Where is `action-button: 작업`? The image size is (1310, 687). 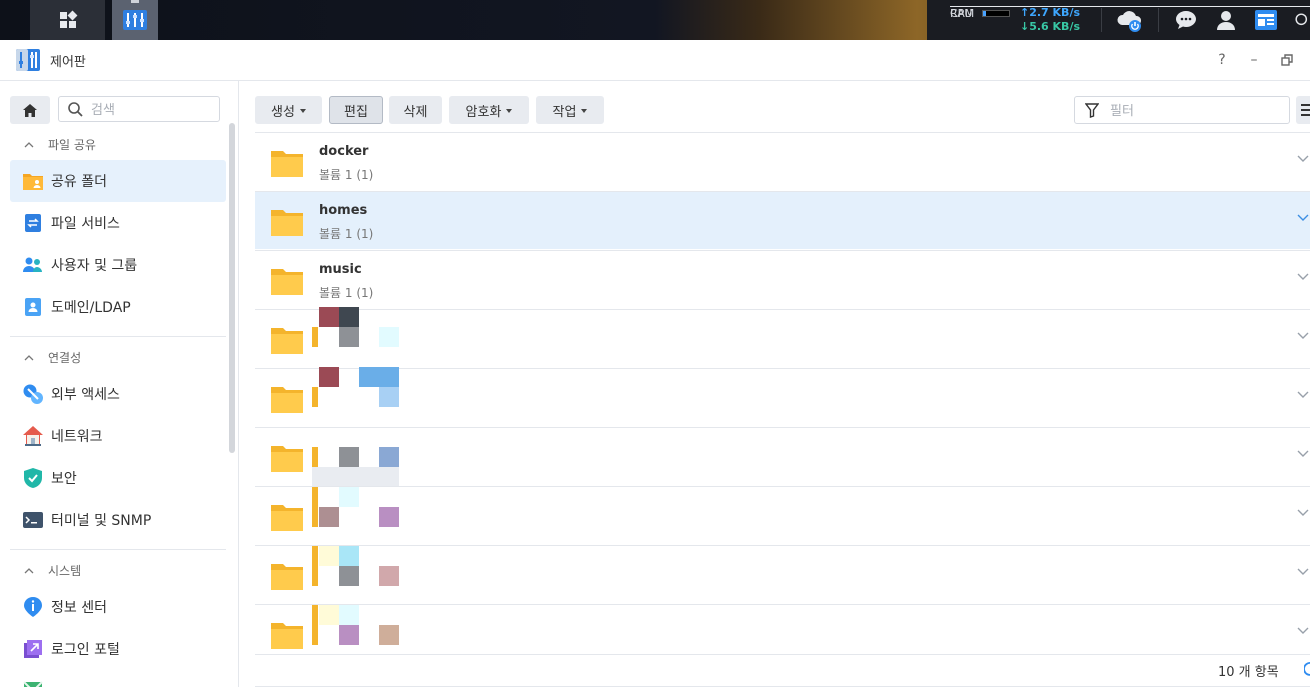 action-button: 작업 is located at coordinates (570, 110).